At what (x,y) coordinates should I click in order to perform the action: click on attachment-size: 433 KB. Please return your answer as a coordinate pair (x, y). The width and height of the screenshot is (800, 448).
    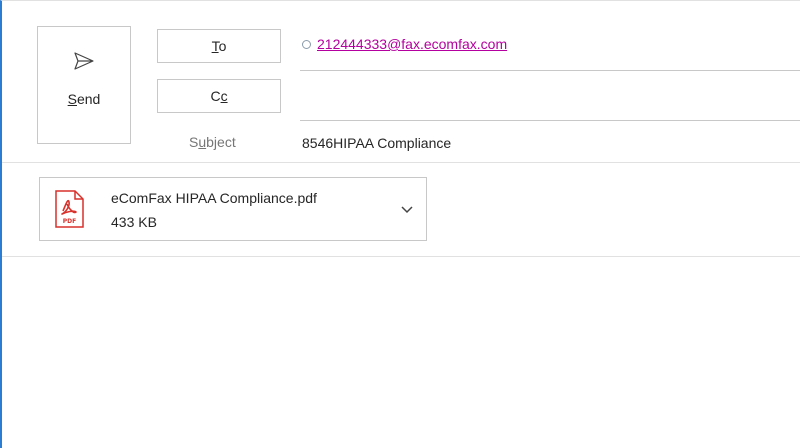
    Looking at the image, I should click on (134, 222).